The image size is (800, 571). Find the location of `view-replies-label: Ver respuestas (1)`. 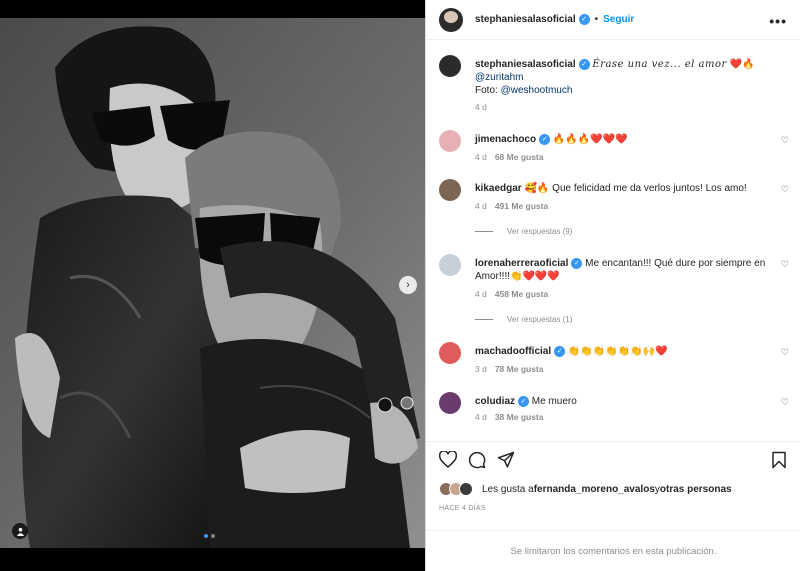

view-replies-label: Ver respuestas (1) is located at coordinates (540, 319).